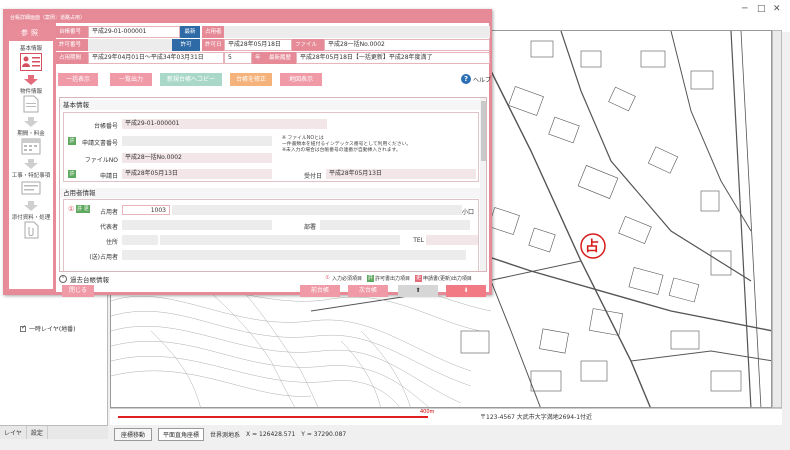 The image size is (790, 450). Describe the element at coordinates (197, 158) in the screenshot. I see `basic-file-no-value: 平成28一括No.0002` at that location.